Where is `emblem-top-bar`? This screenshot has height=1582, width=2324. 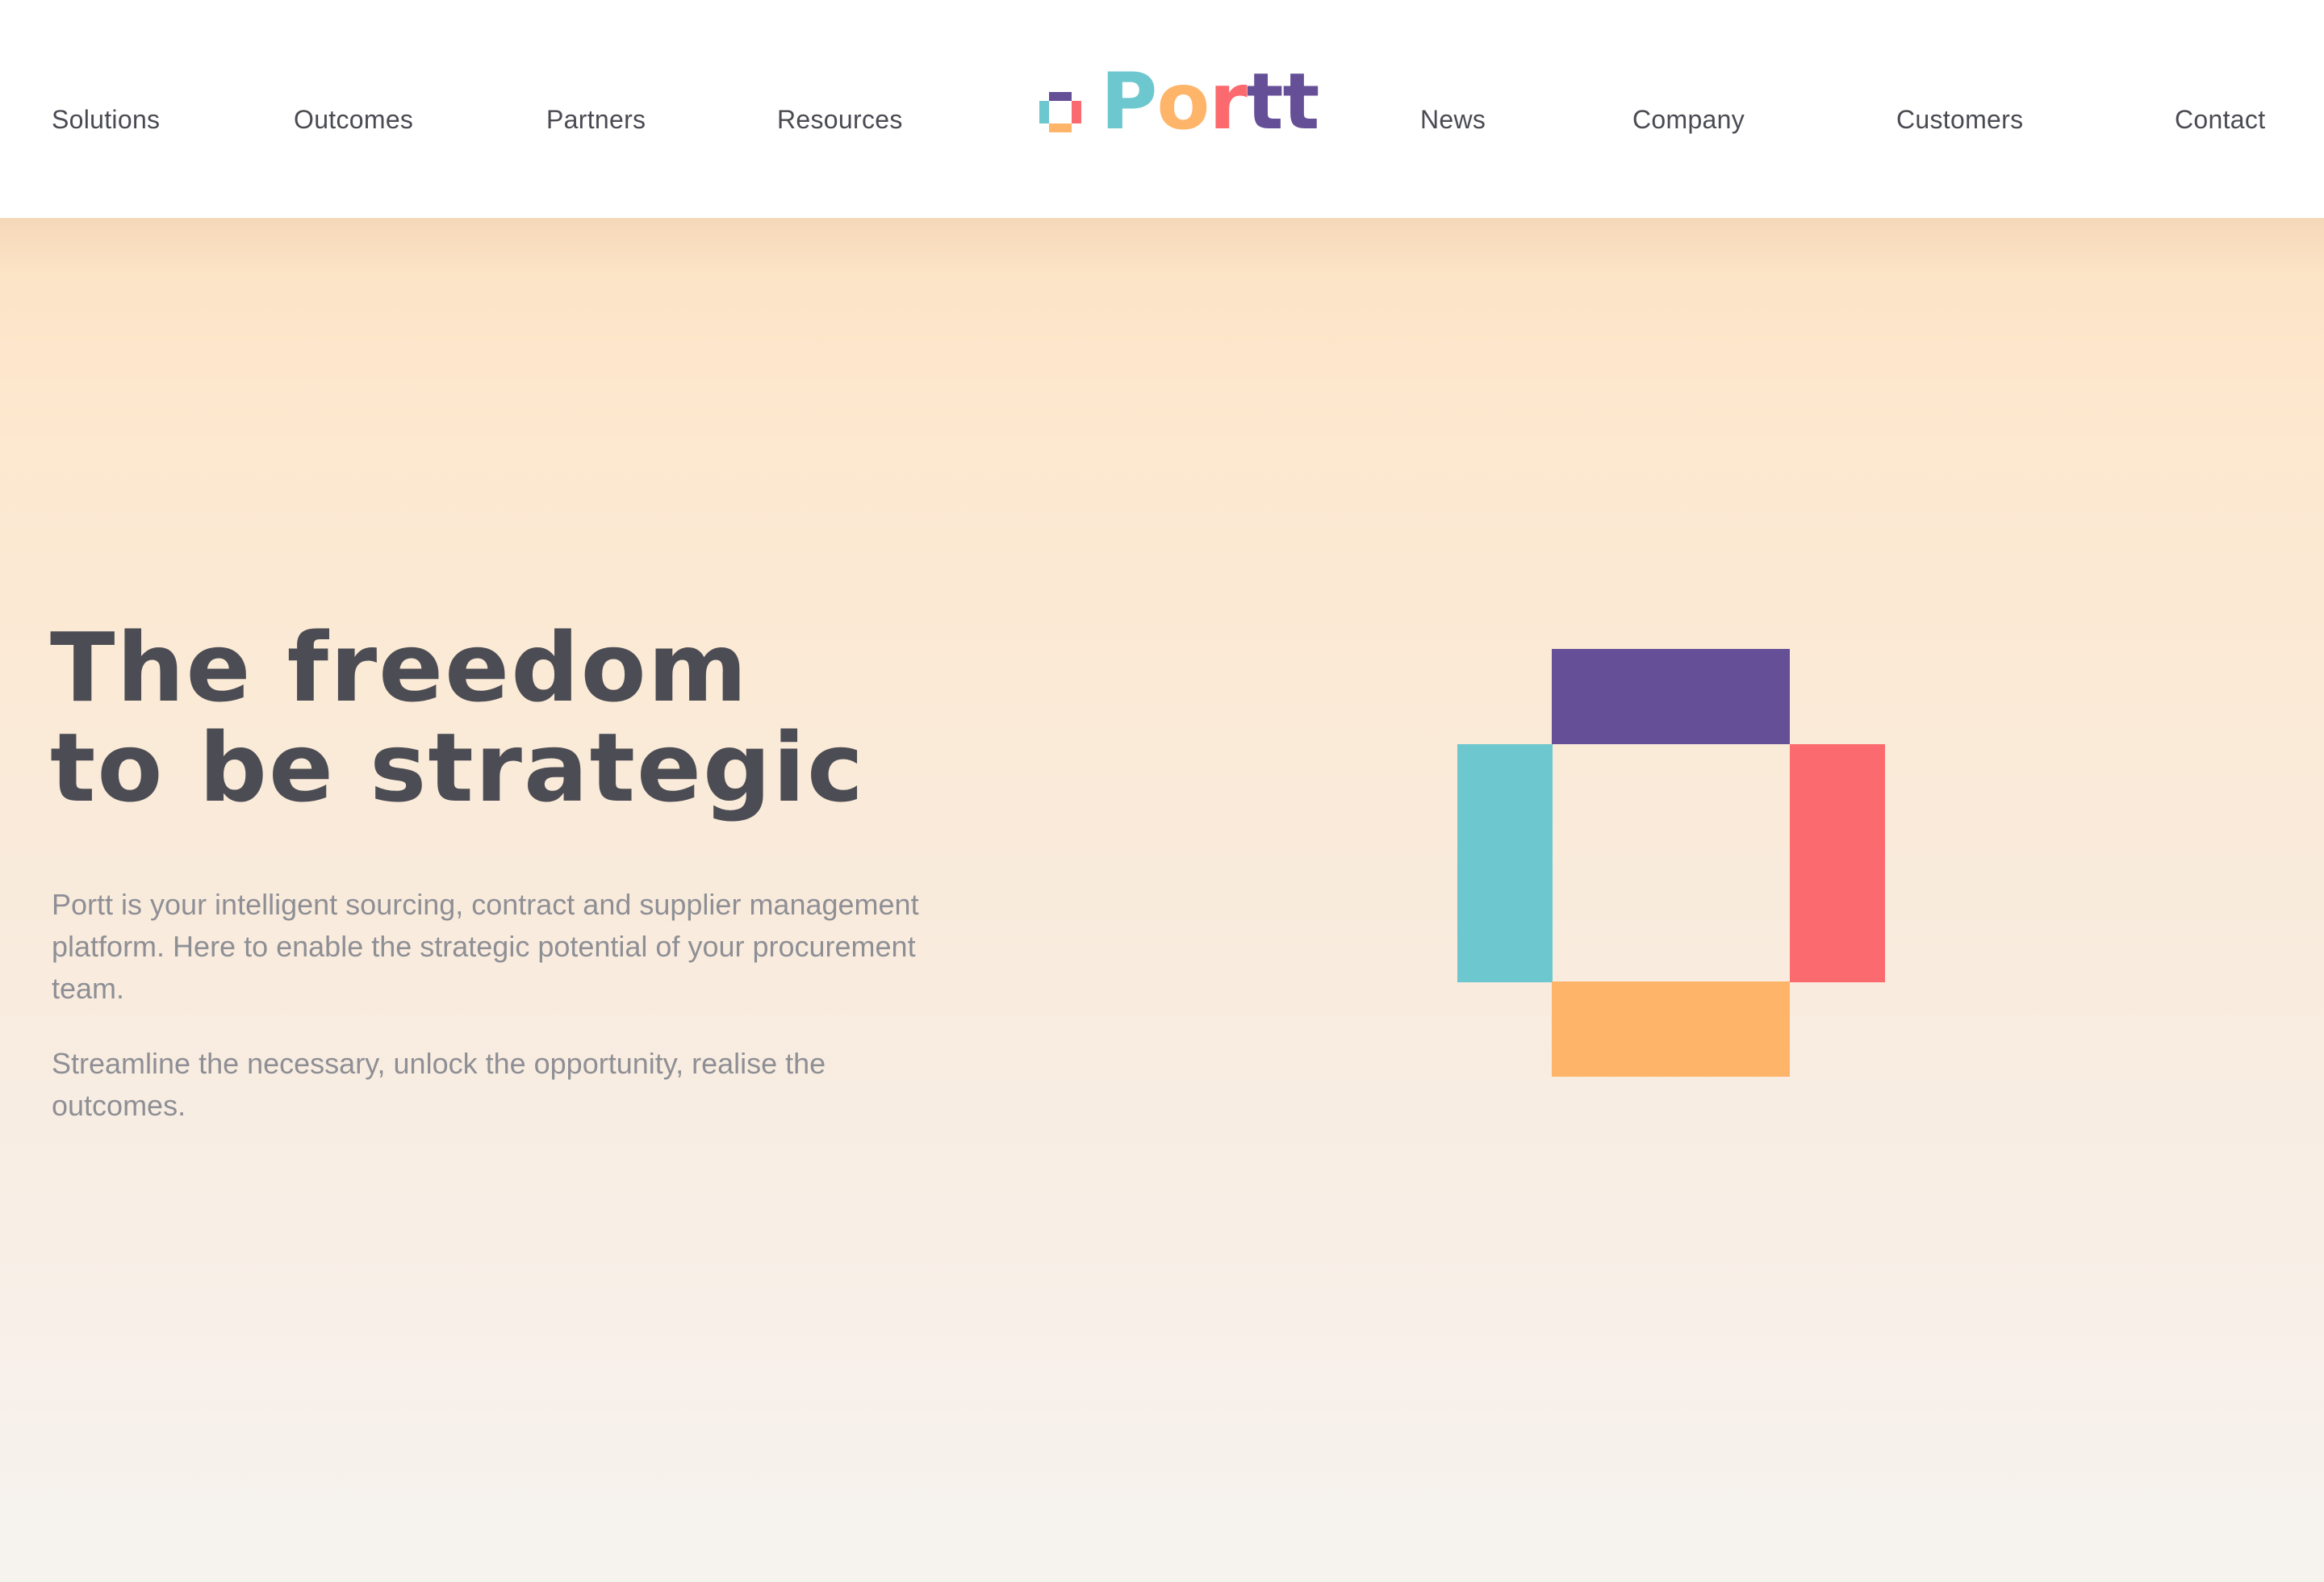
emblem-top-bar is located at coordinates (1671, 696).